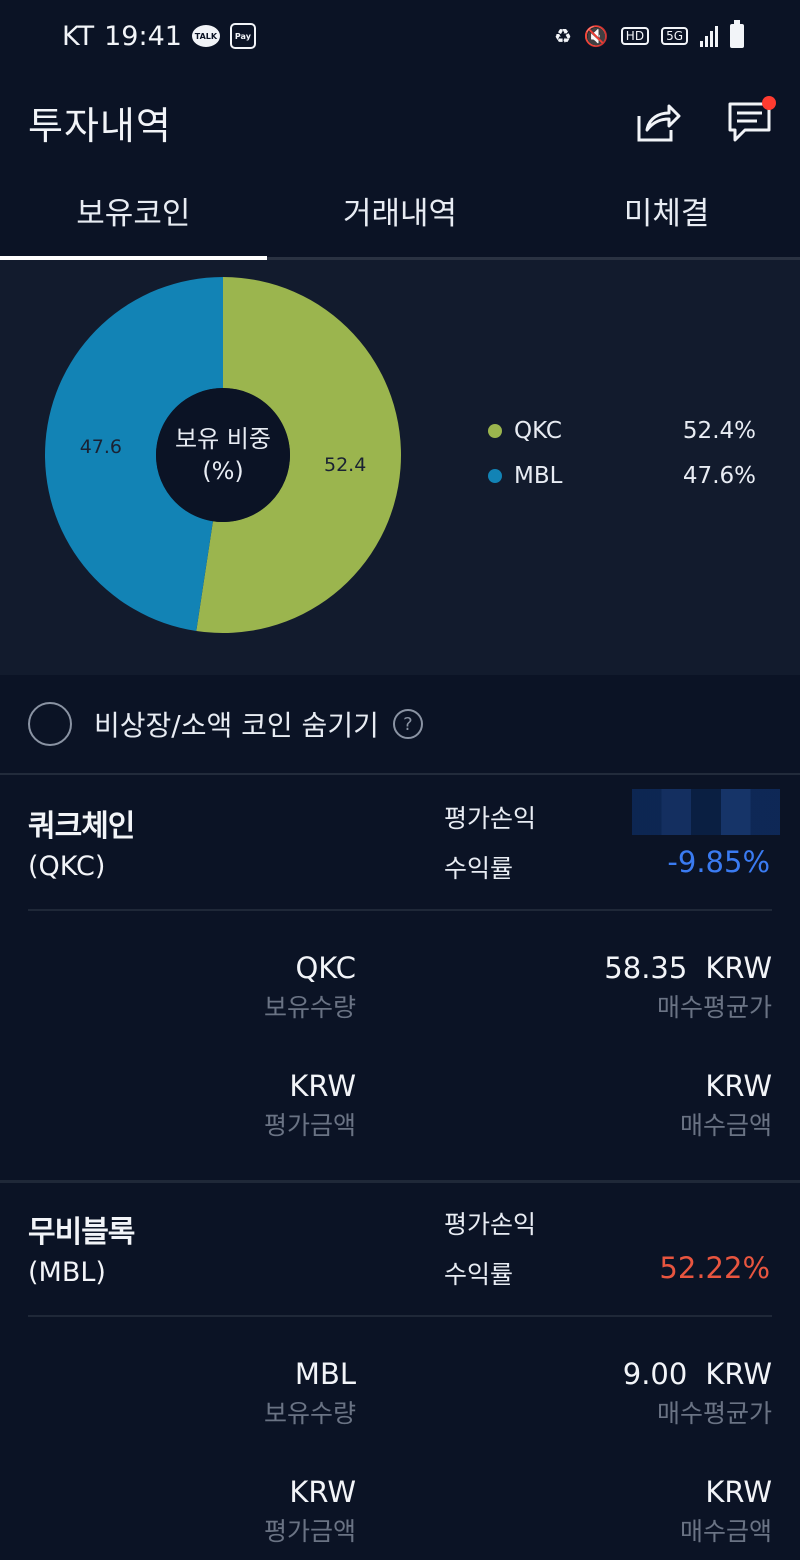 The height and width of the screenshot is (1560, 800). I want to click on legend-item: MBL 47.6%, so click(622, 475).